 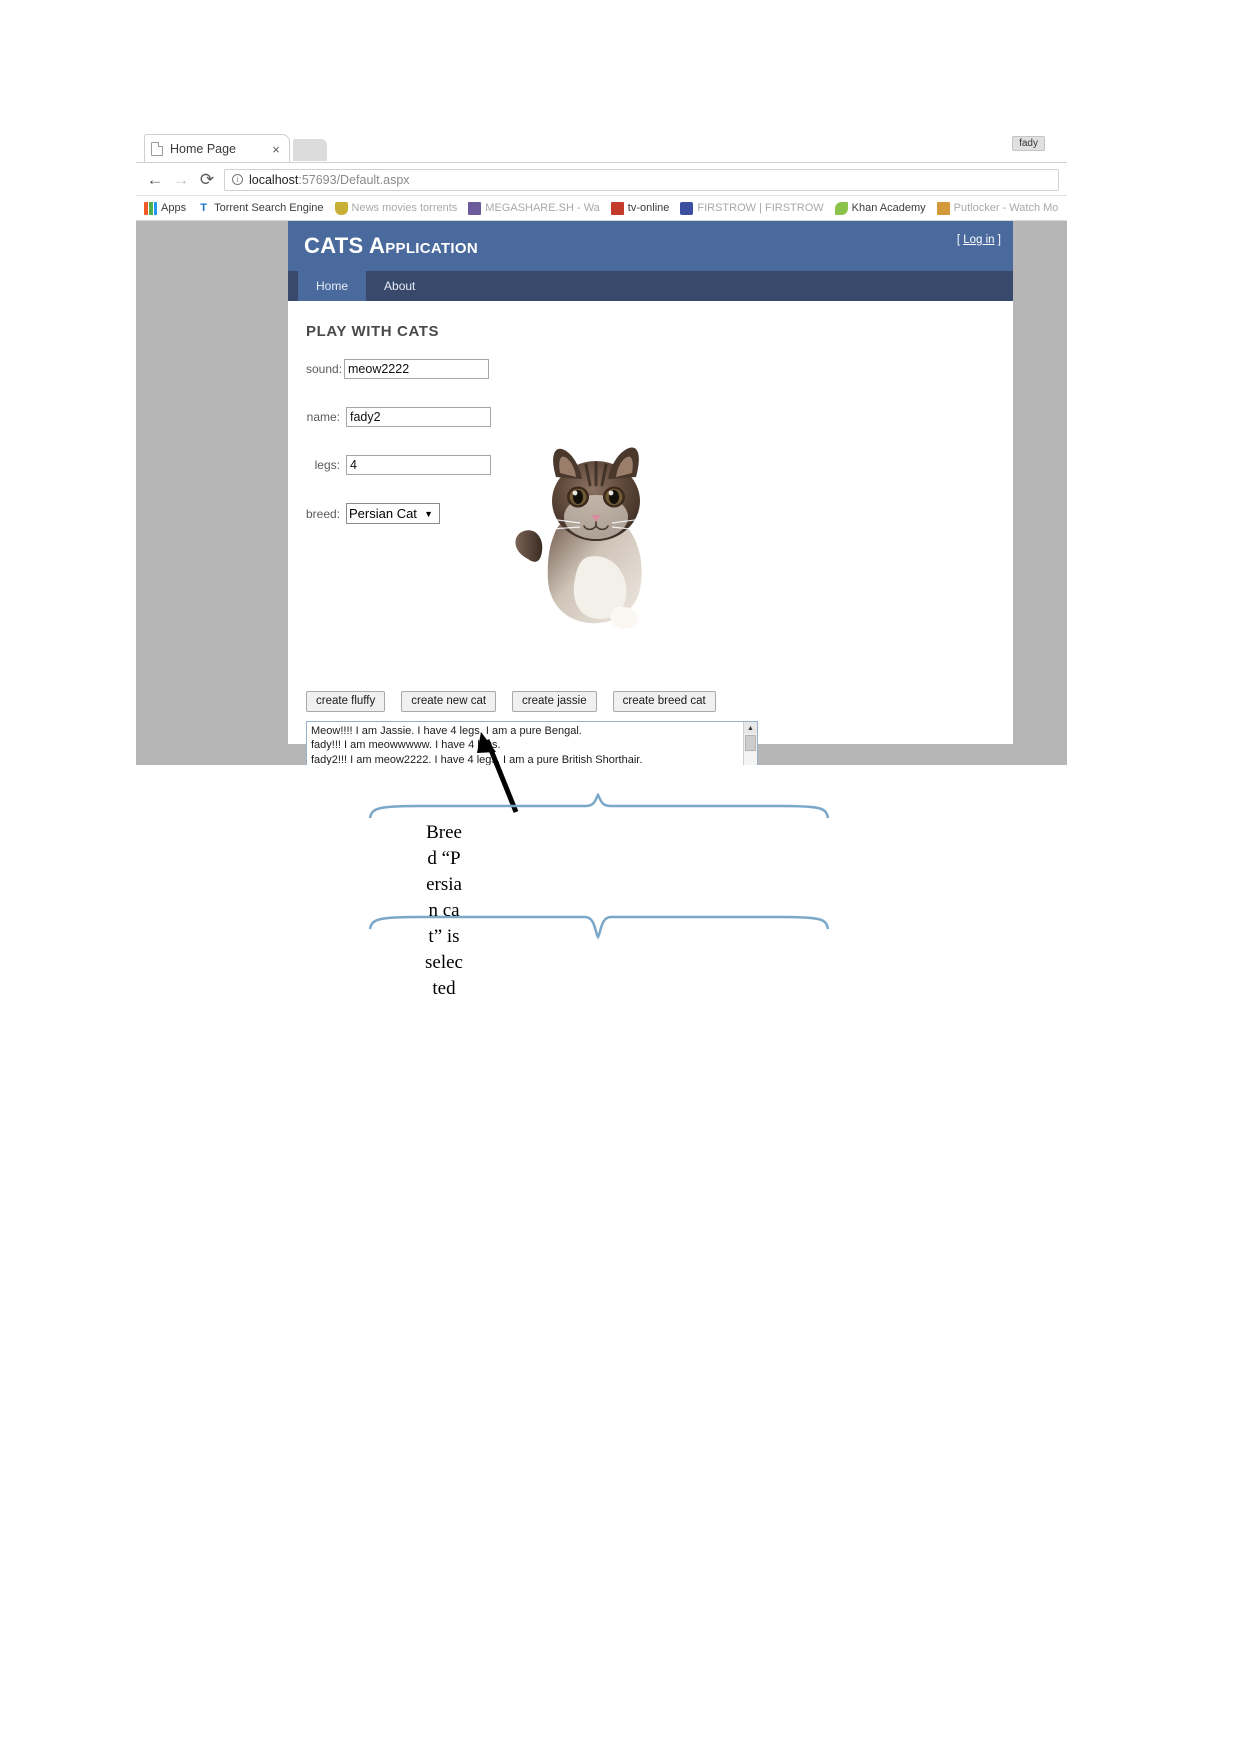 I want to click on create-jassie-button: create jassie, so click(x=554, y=701).